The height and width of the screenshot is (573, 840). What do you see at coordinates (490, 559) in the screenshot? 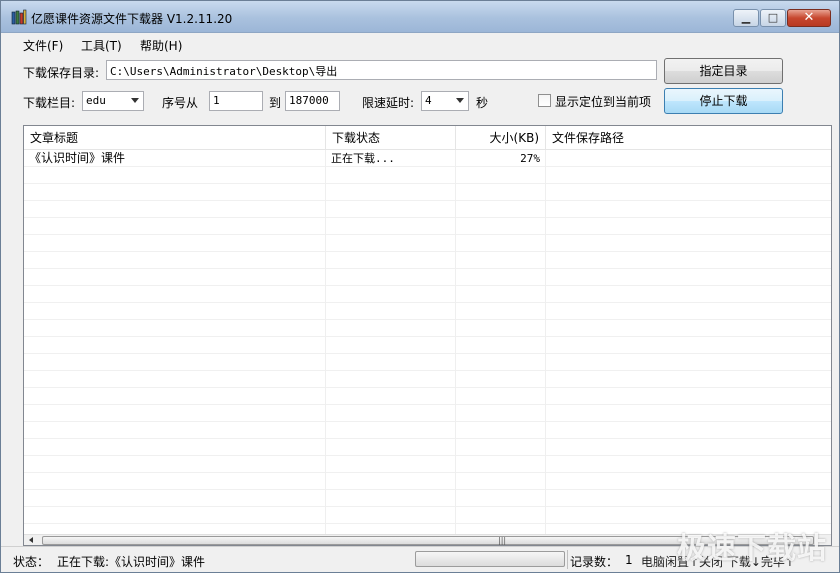
I see `status-progress-bar` at bounding box center [490, 559].